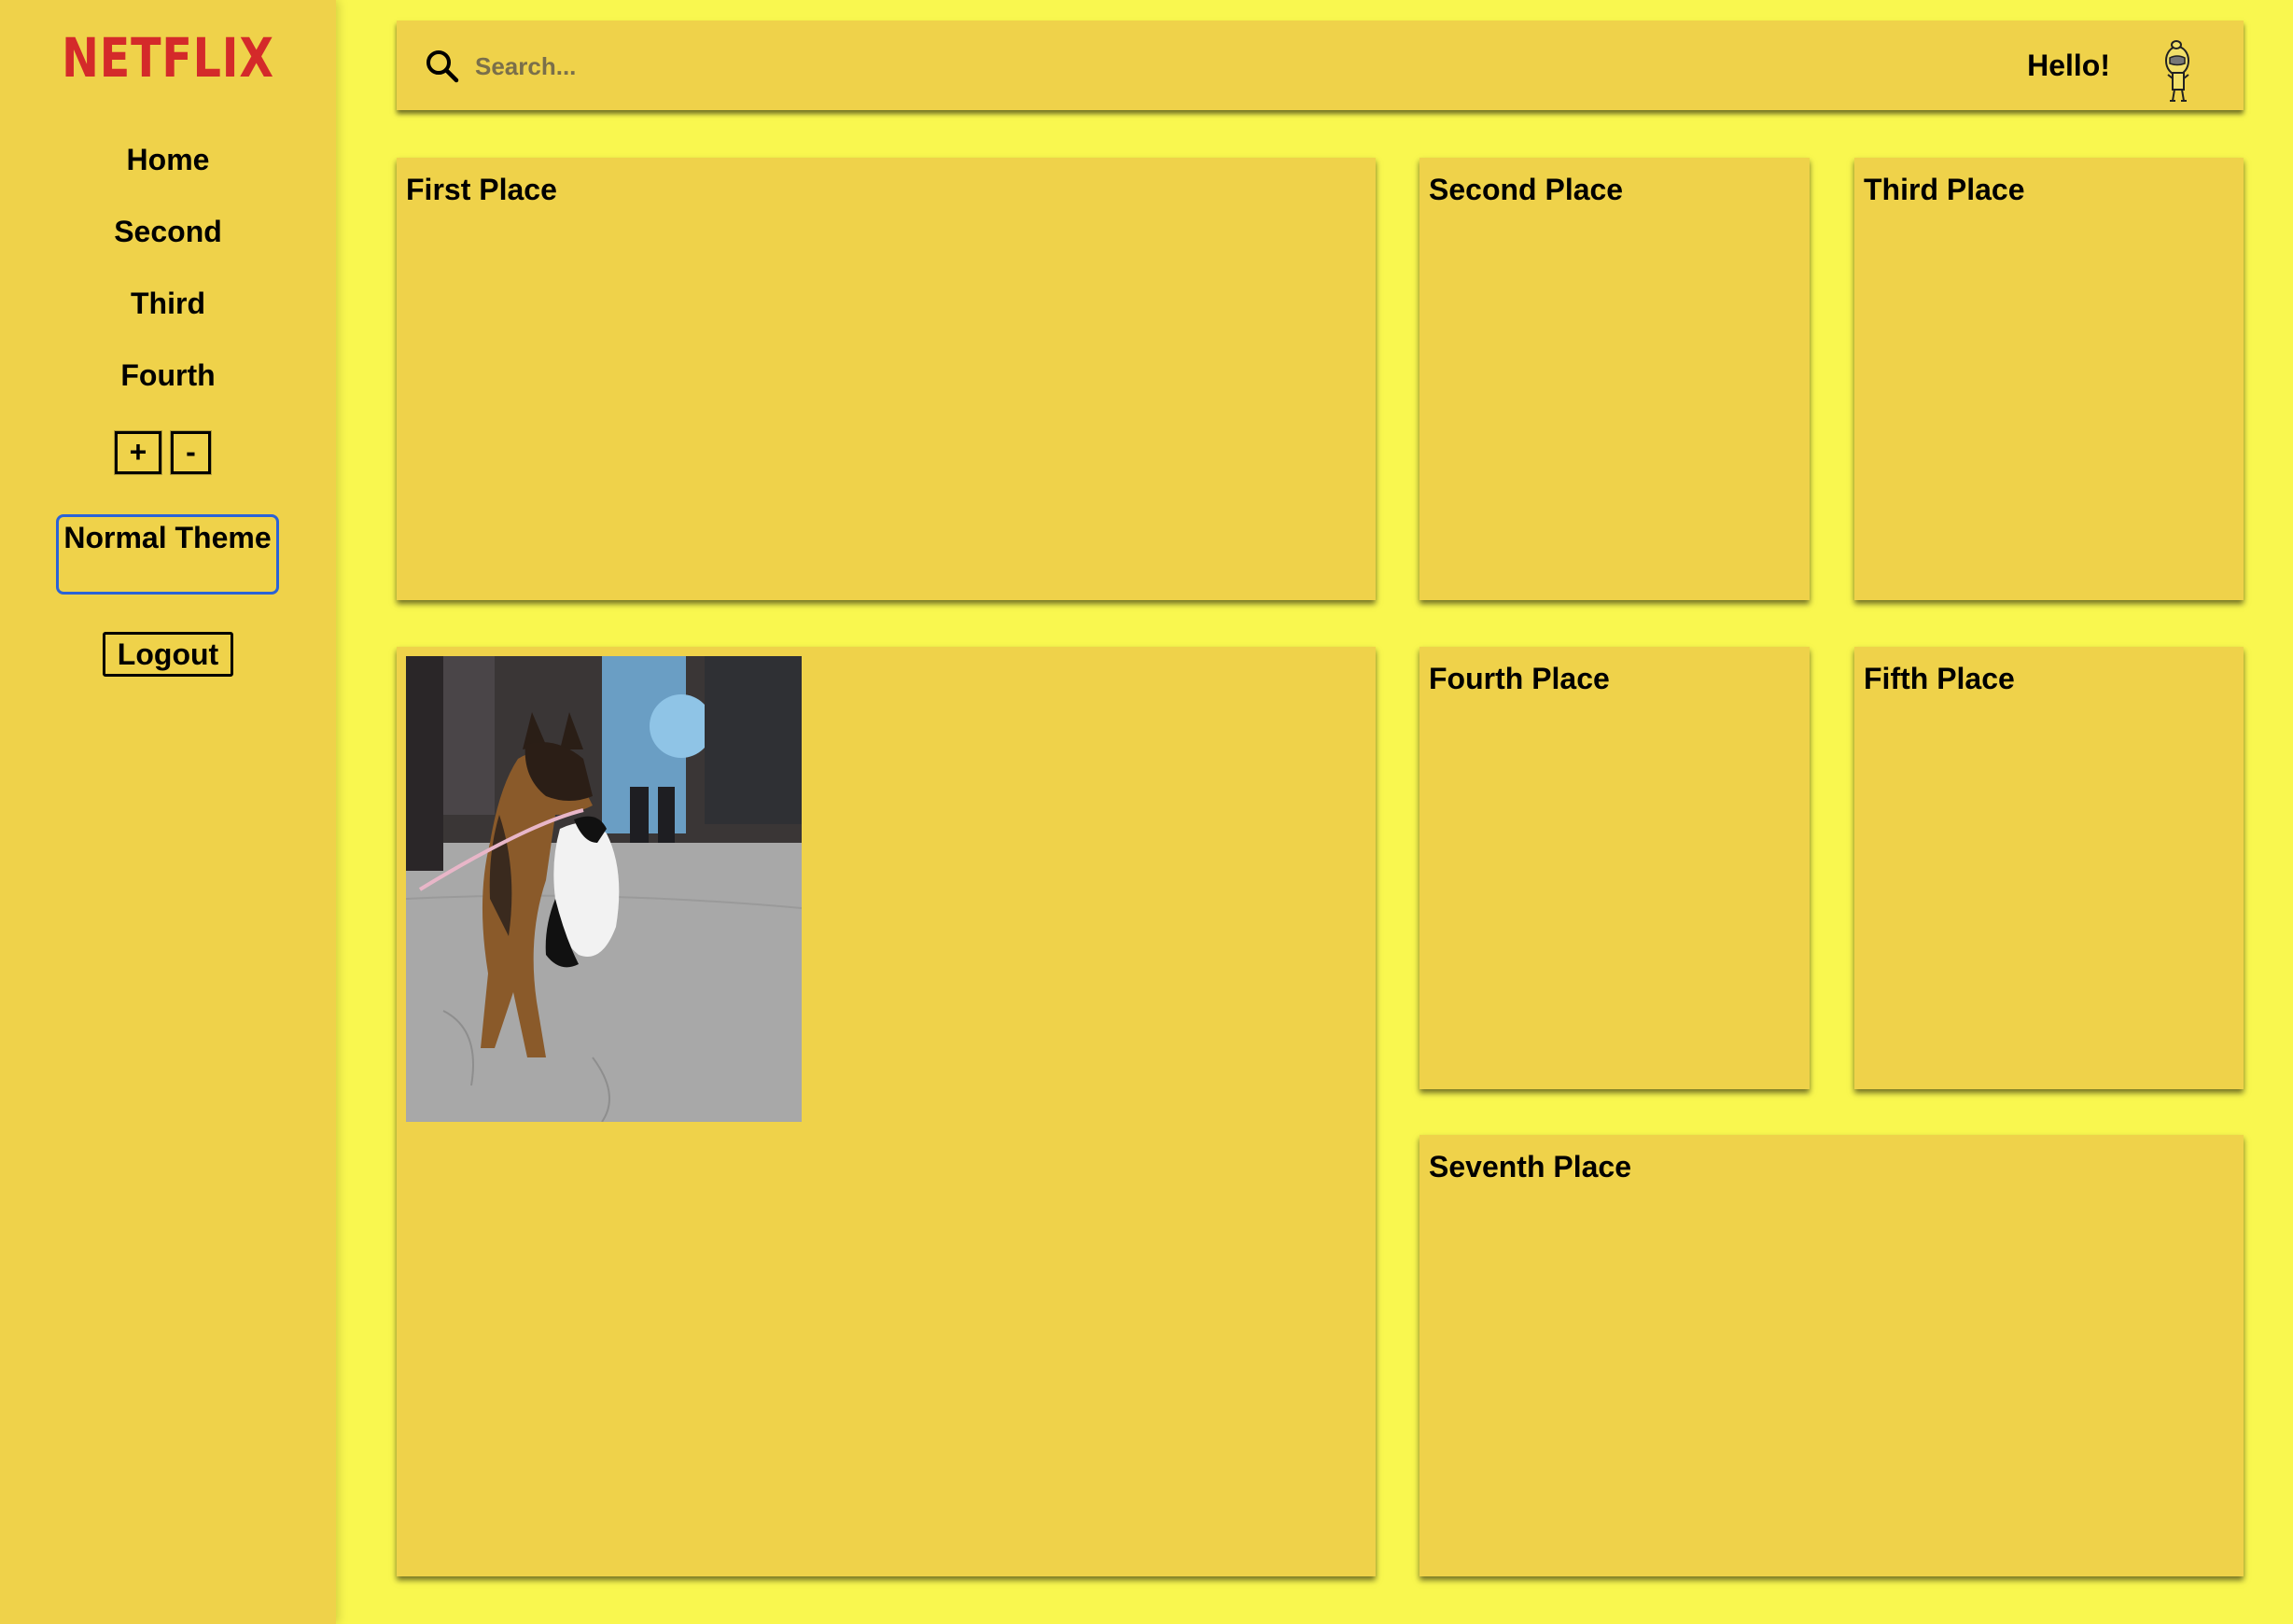  I want to click on nav-item-third: Third, so click(168, 304).